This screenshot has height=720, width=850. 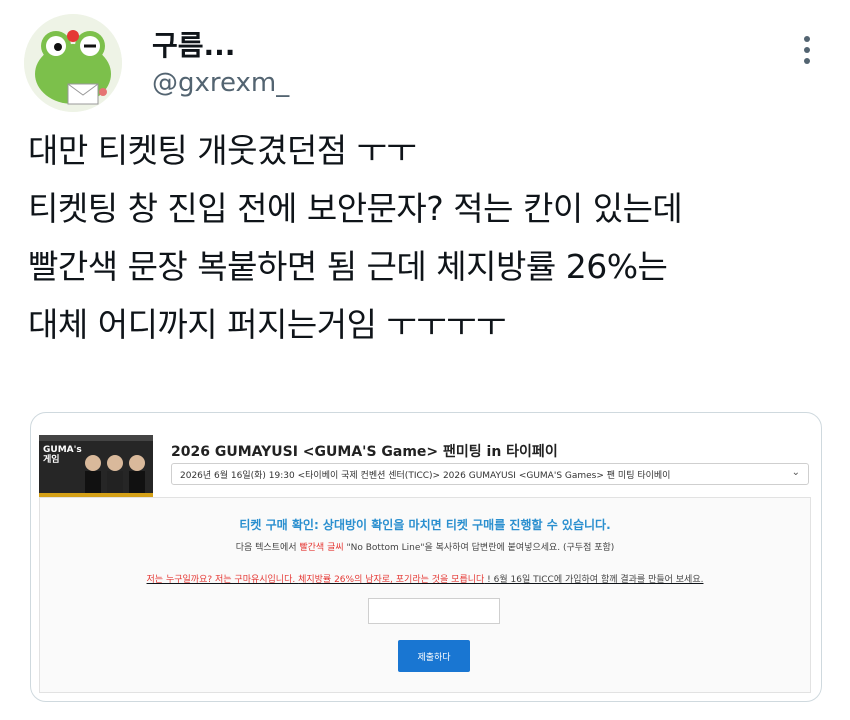 I want to click on tweet-header: 구름... @gxrexm_, so click(x=425, y=63).